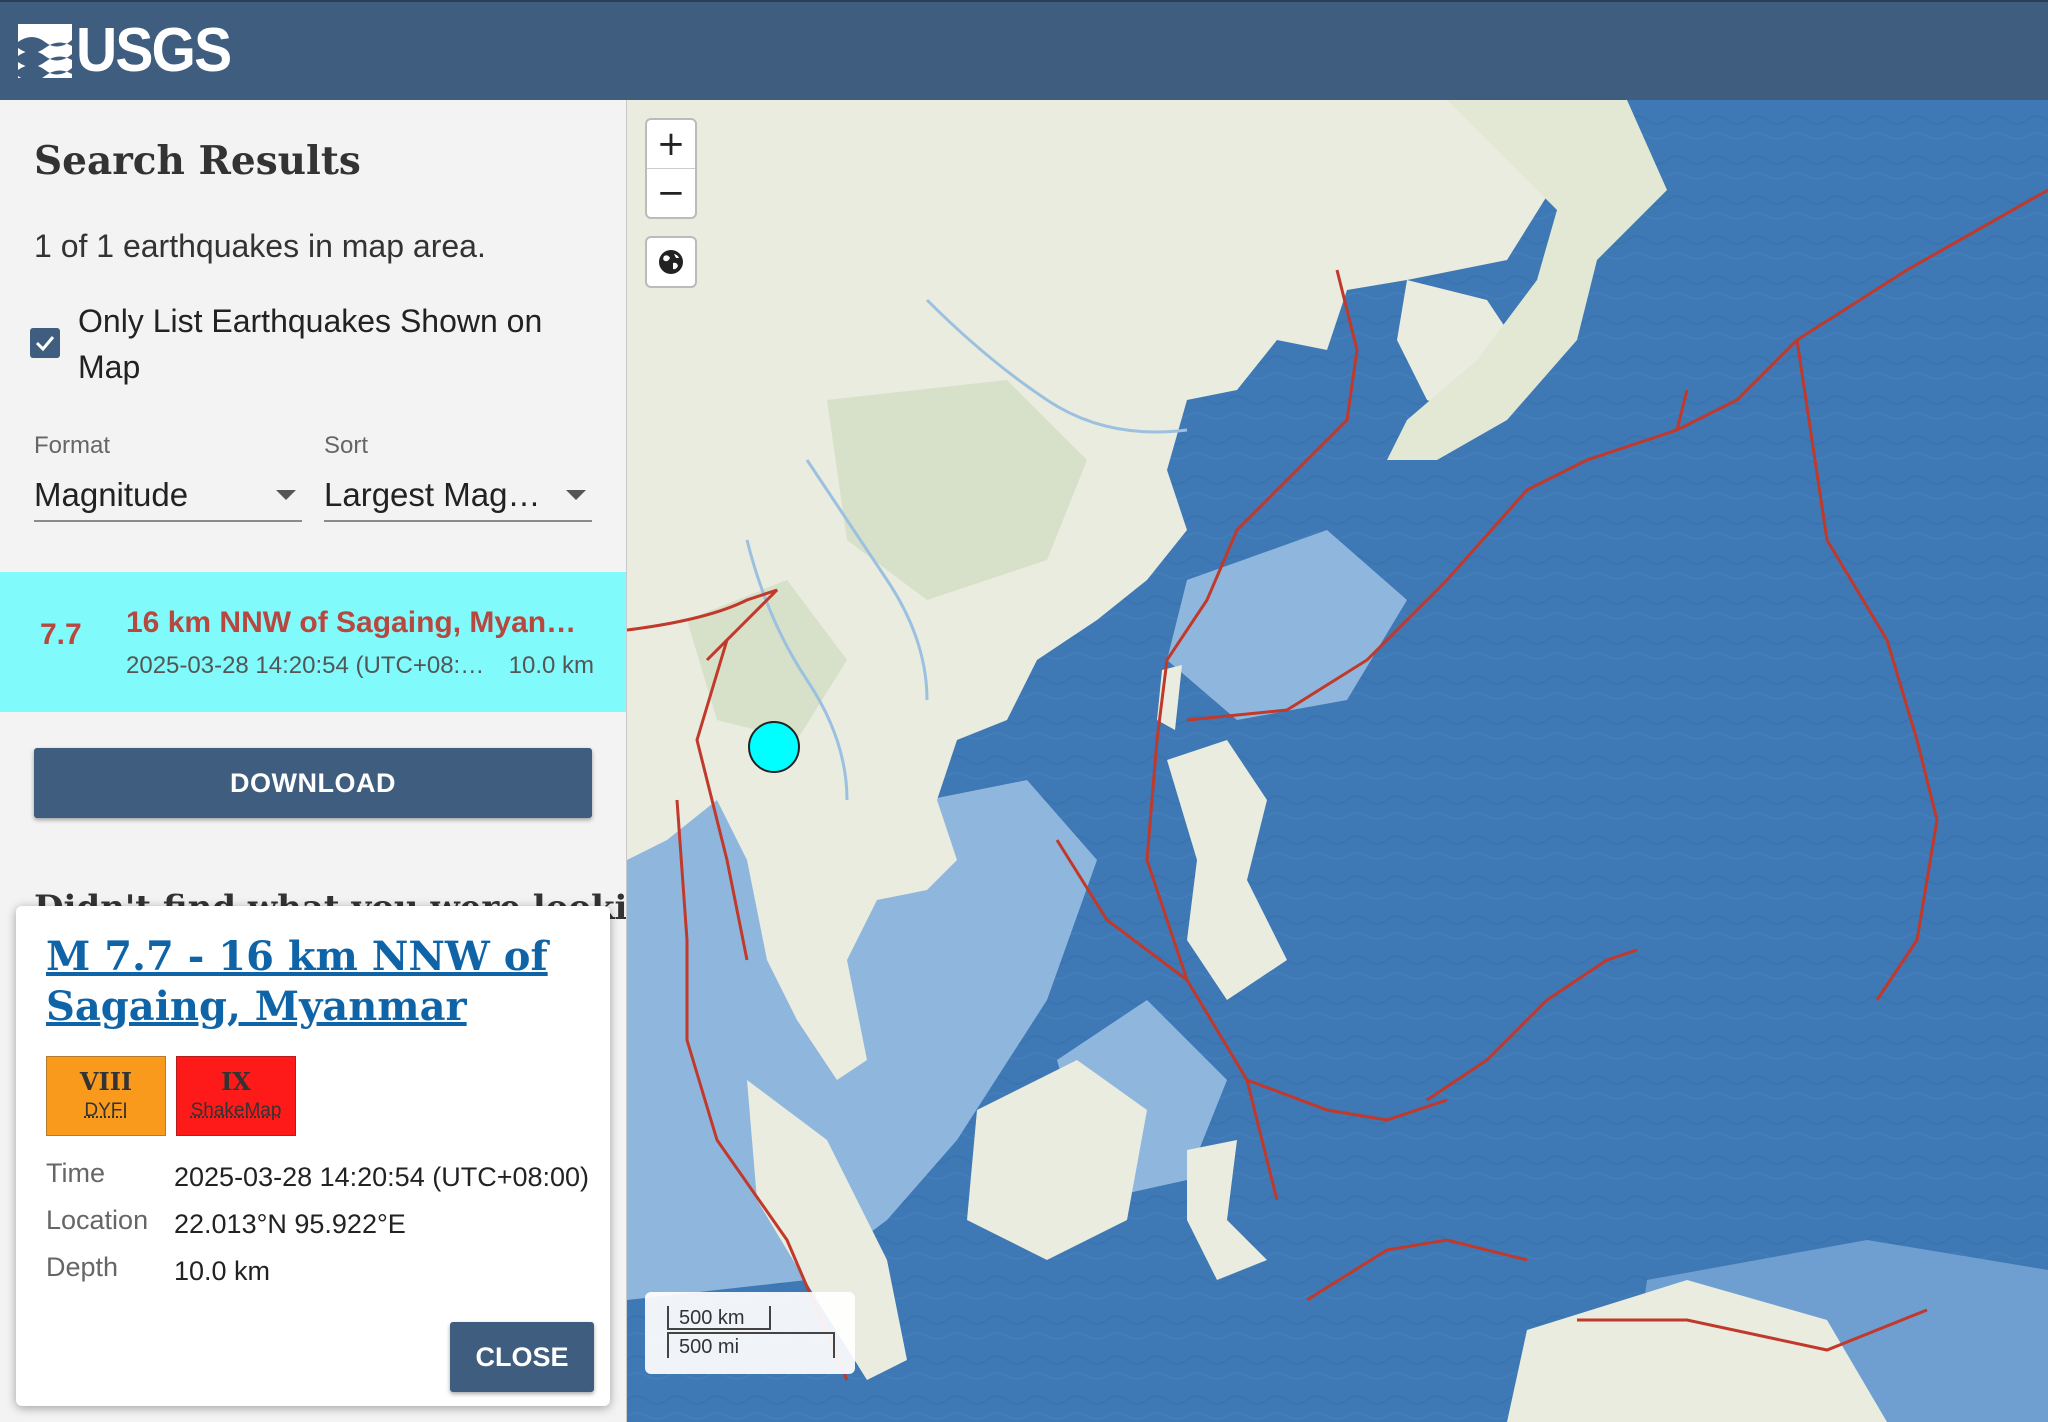 This screenshot has height=1422, width=2048. What do you see at coordinates (45, 51) in the screenshot?
I see `usgs-wave-icon` at bounding box center [45, 51].